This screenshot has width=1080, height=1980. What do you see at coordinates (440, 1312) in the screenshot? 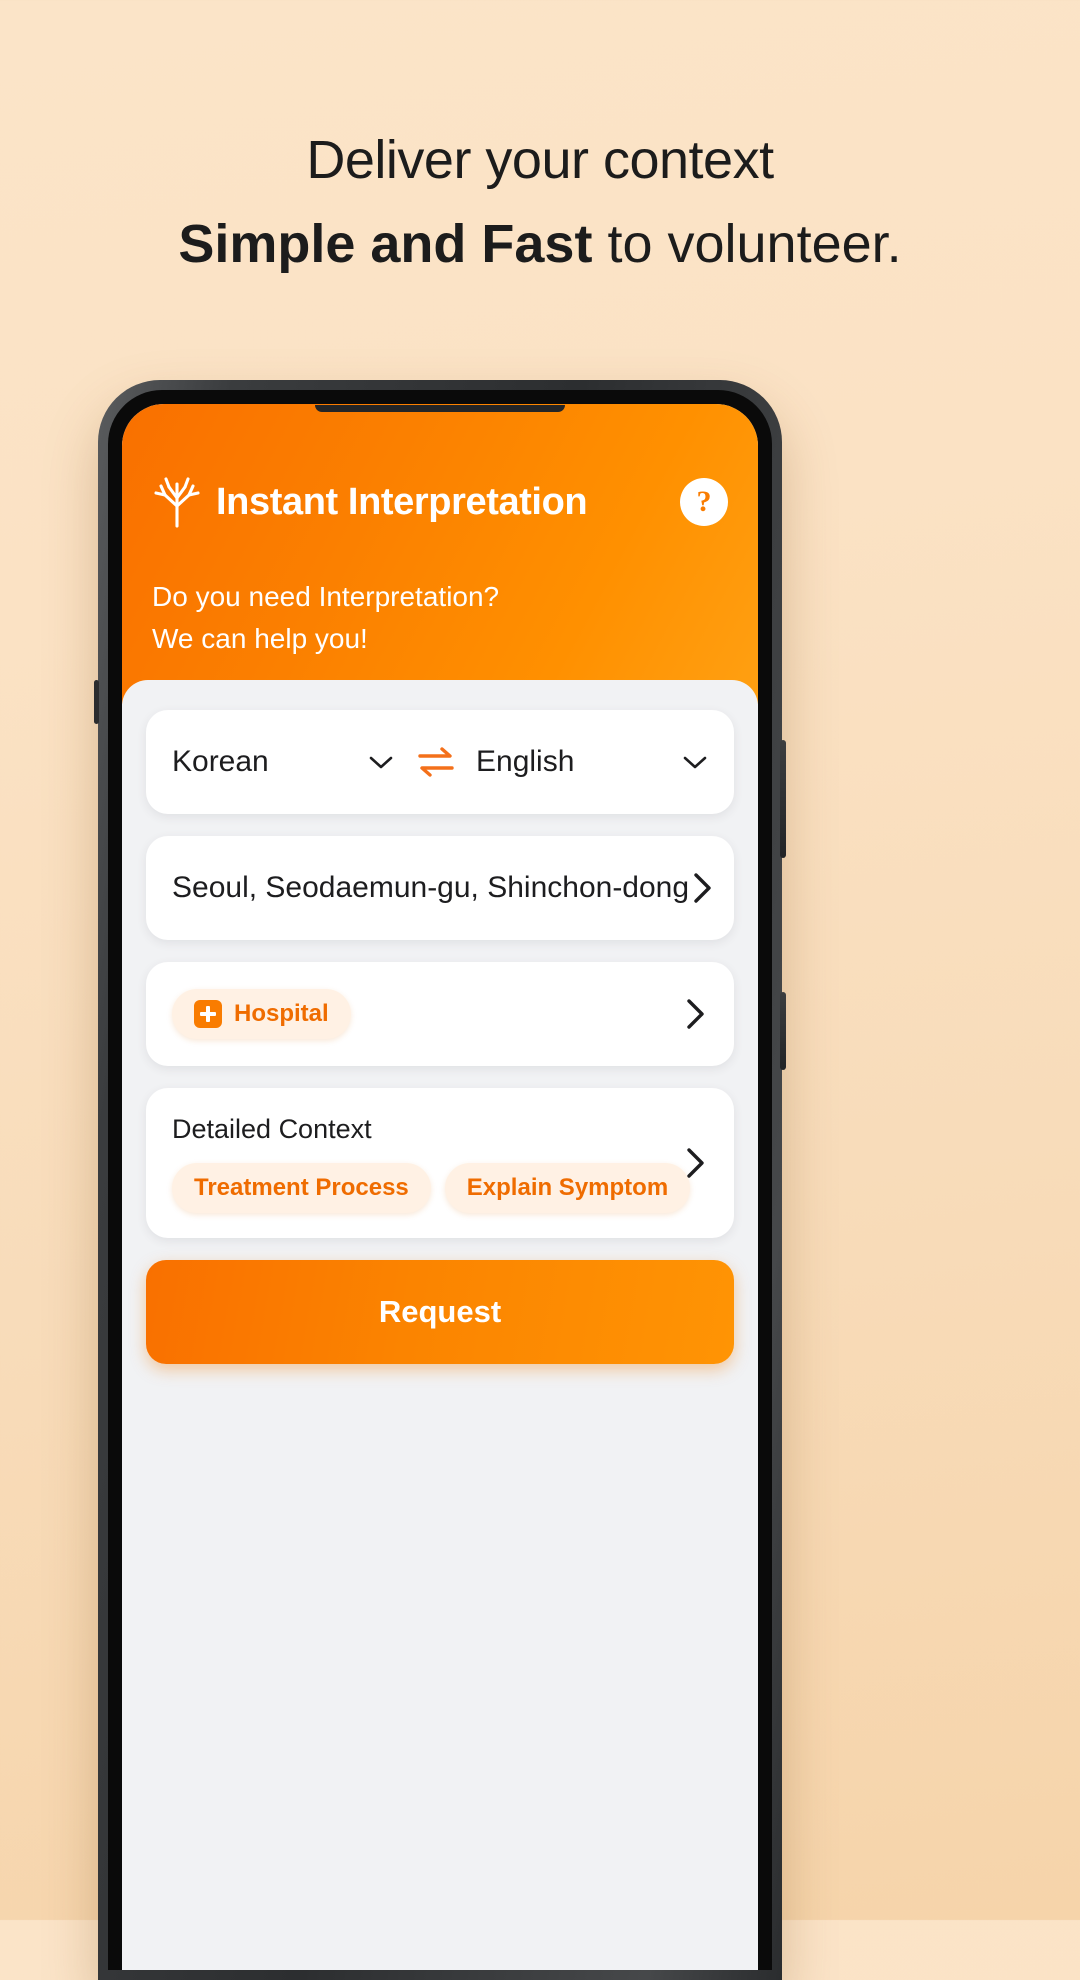
I see `request-button: Request` at bounding box center [440, 1312].